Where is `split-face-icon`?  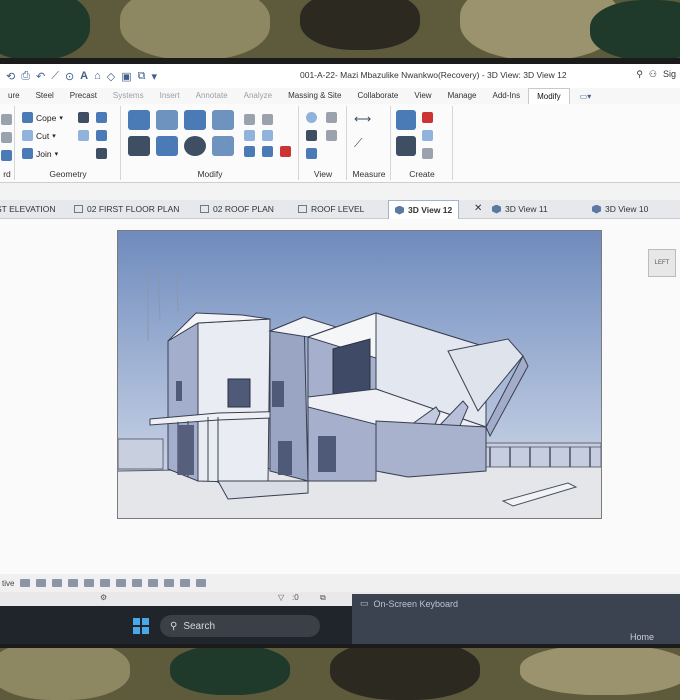 split-face-icon is located at coordinates (83, 117).